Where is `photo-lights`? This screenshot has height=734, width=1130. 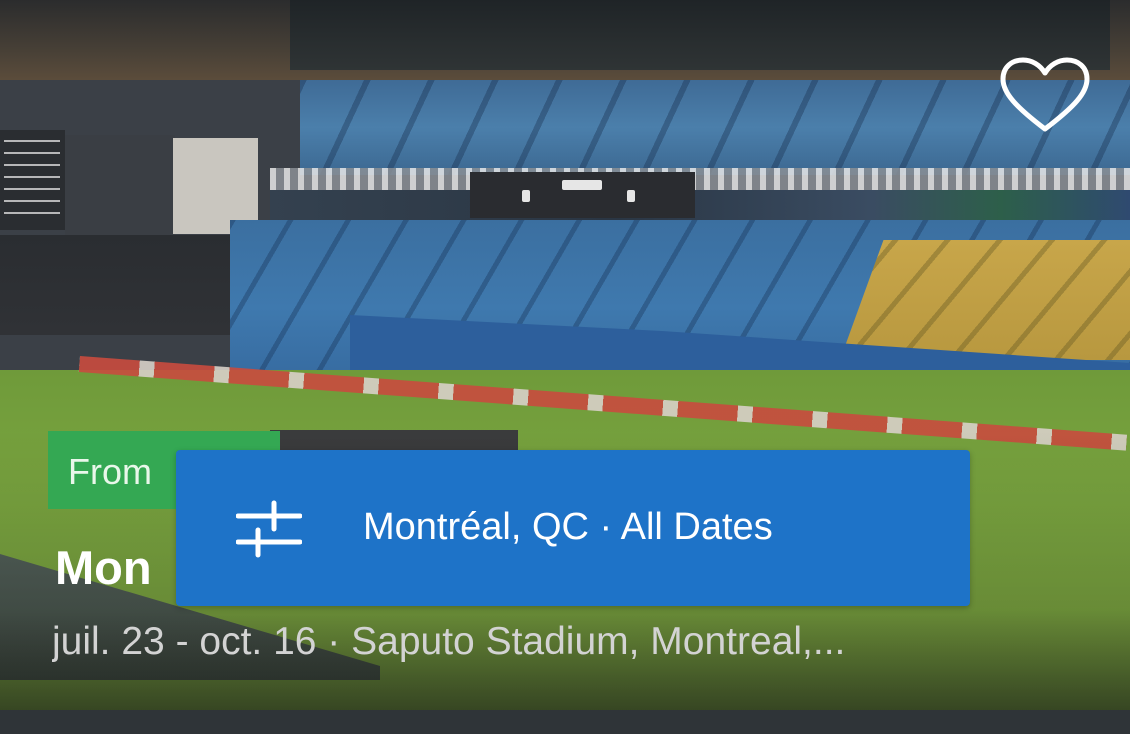
photo-lights is located at coordinates (700, 180).